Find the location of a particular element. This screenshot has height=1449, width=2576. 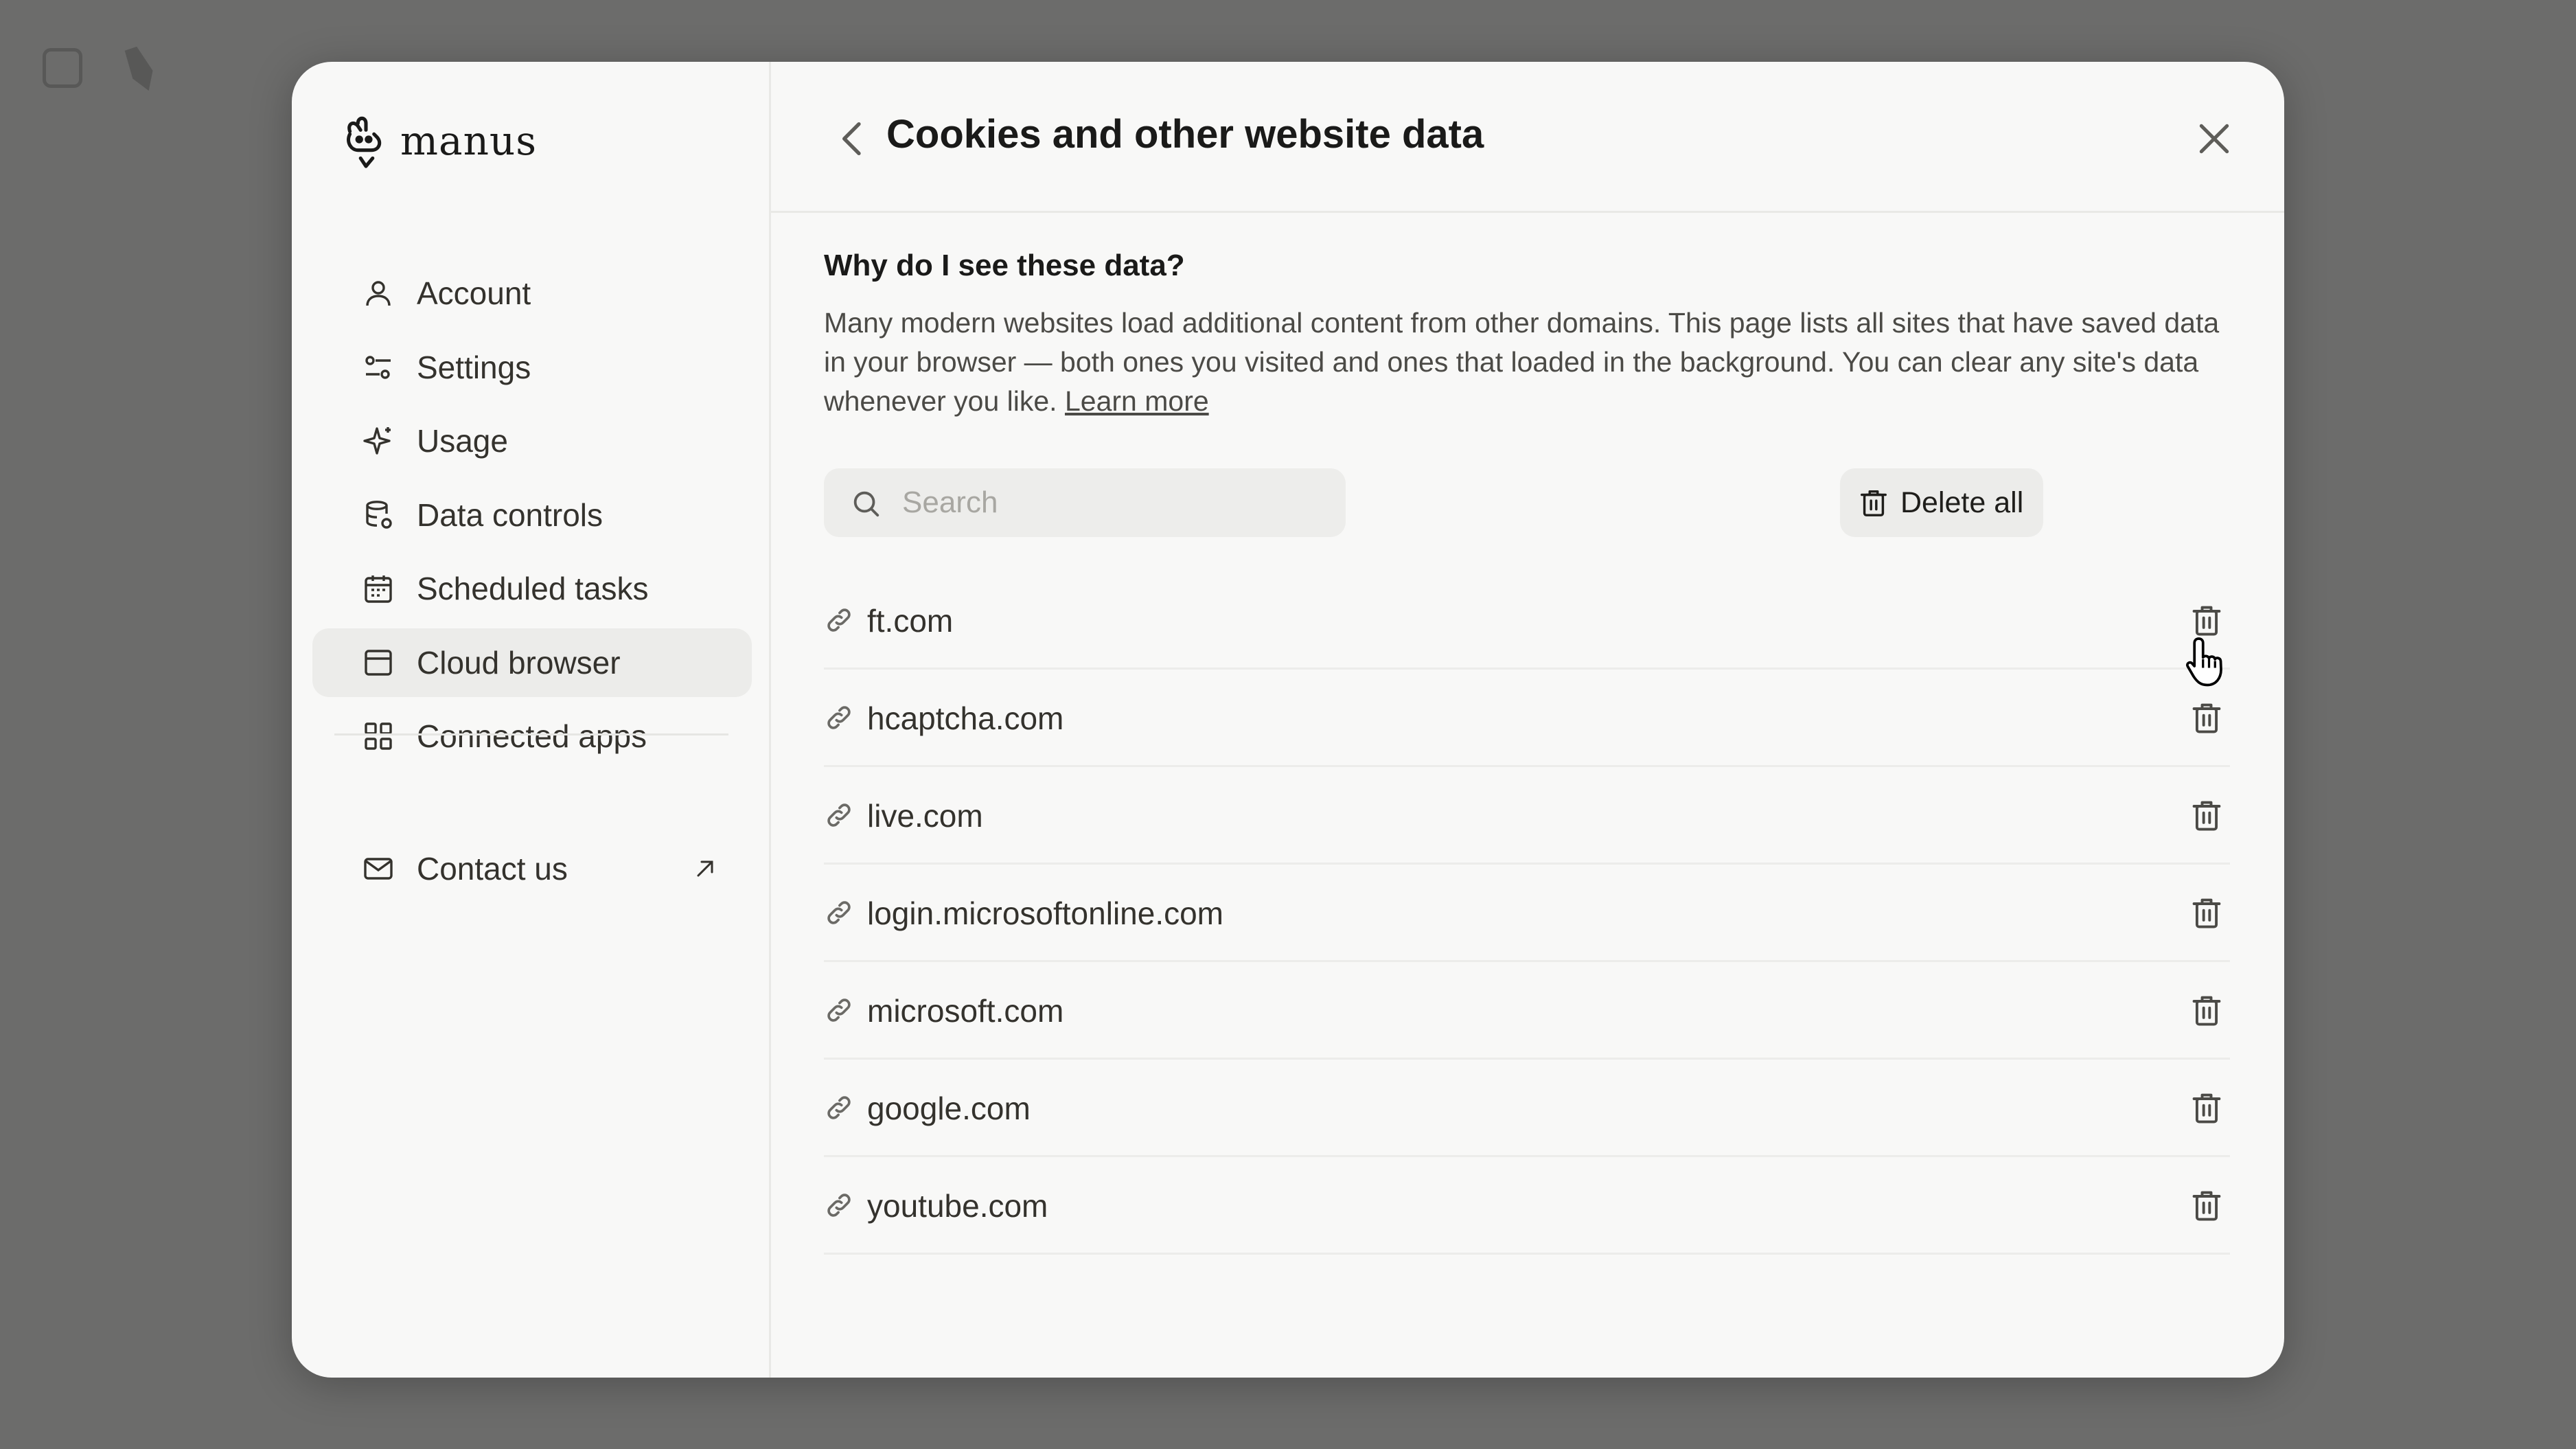

sidebar-item-account: Account is located at coordinates (532, 293).